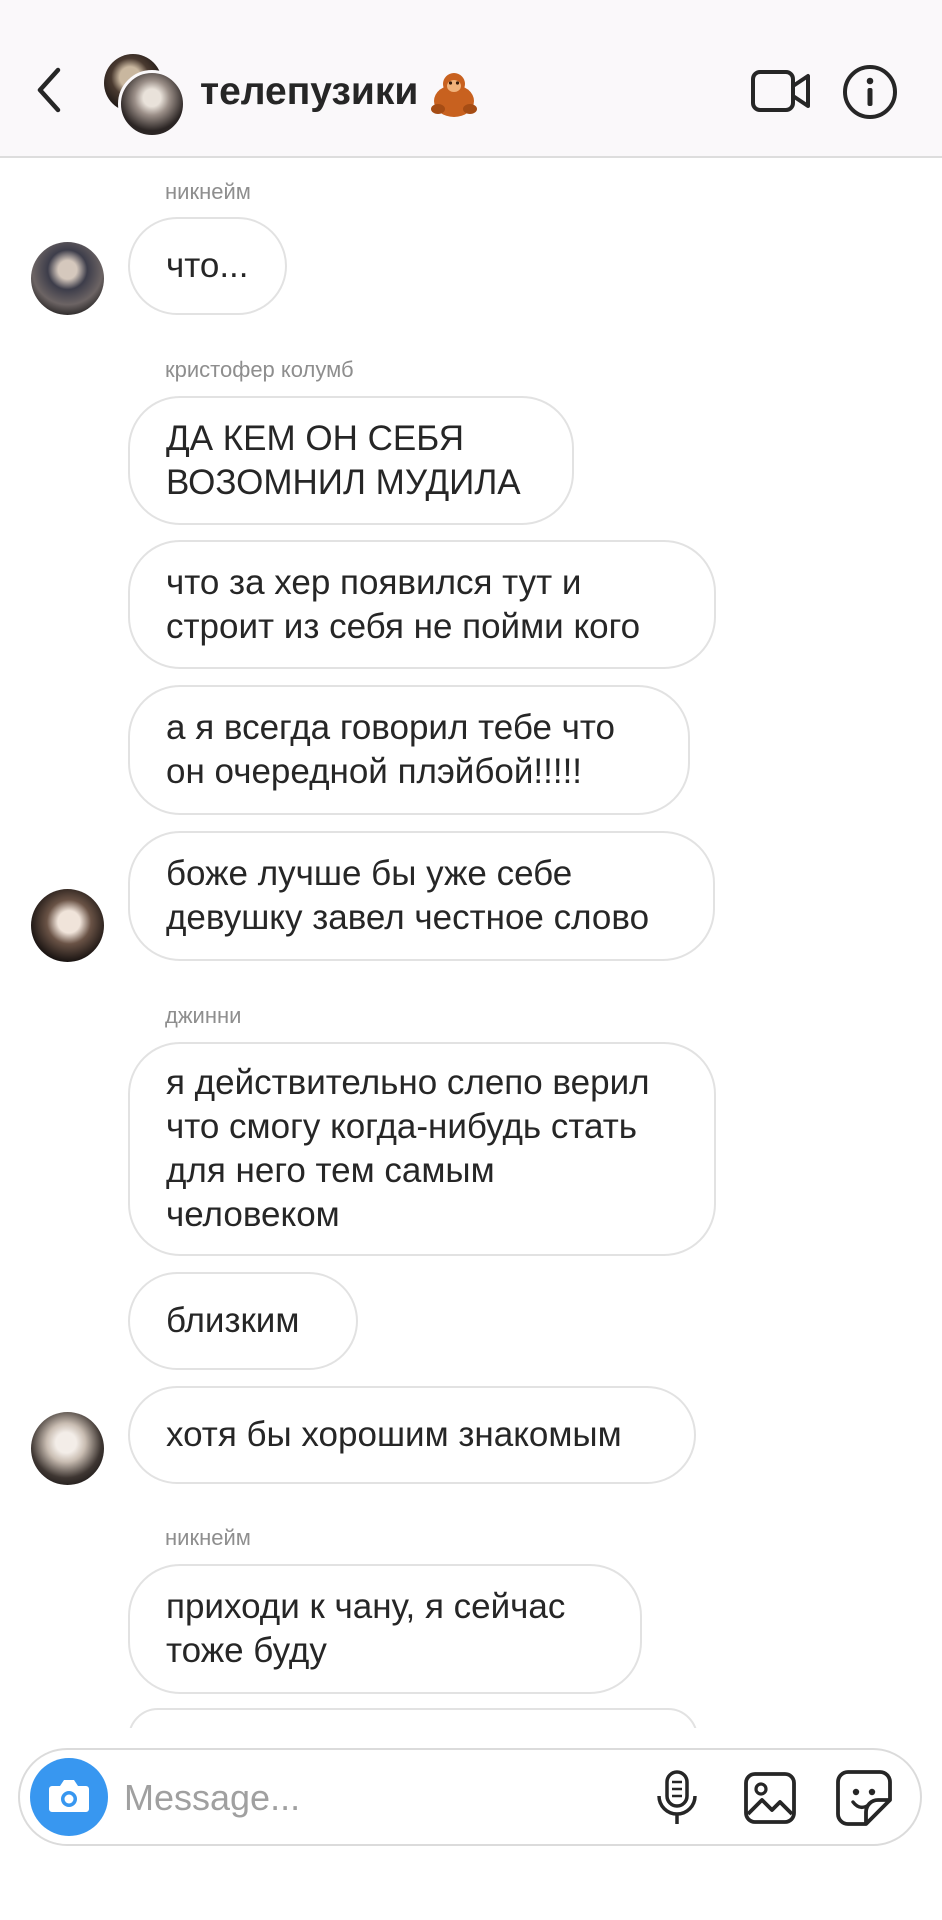 The image size is (942, 1920). Describe the element at coordinates (203, 1015) in the screenshot. I see `sender-name: джинни` at that location.